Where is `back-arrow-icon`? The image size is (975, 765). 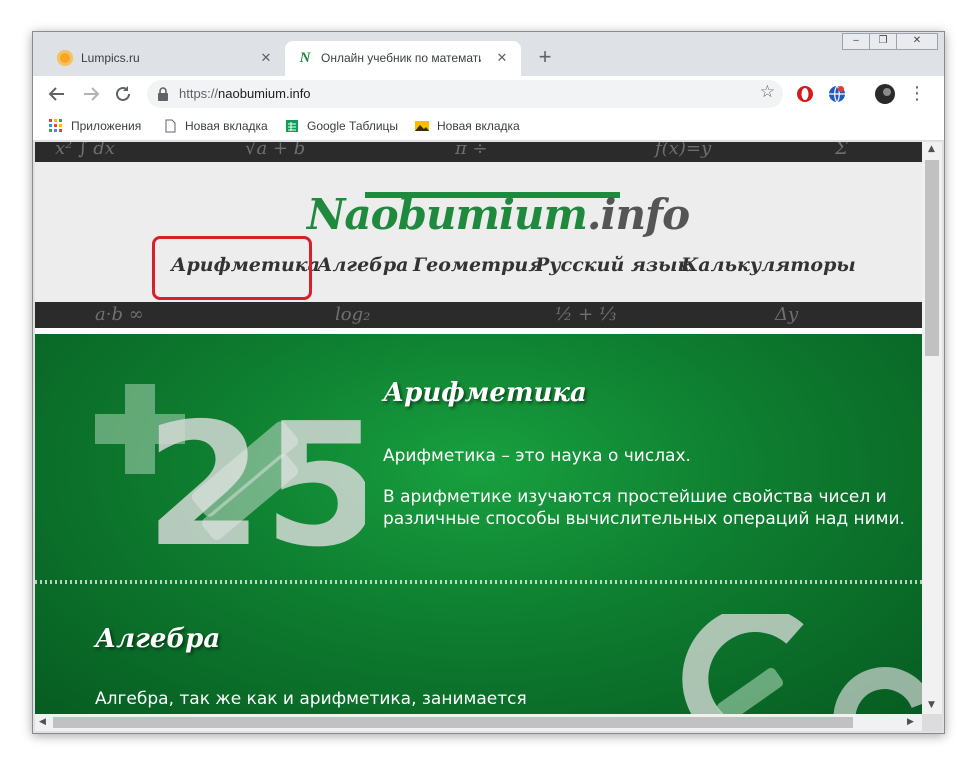 back-arrow-icon is located at coordinates (57, 94).